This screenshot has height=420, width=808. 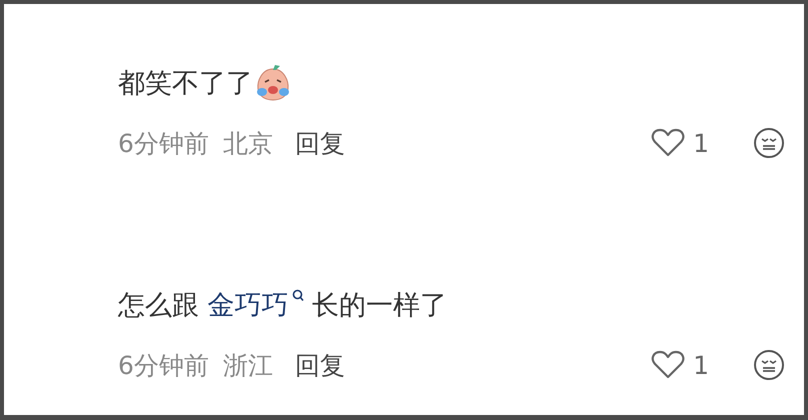 What do you see at coordinates (159, 306) in the screenshot?
I see `comment-text: 怎么跟` at bounding box center [159, 306].